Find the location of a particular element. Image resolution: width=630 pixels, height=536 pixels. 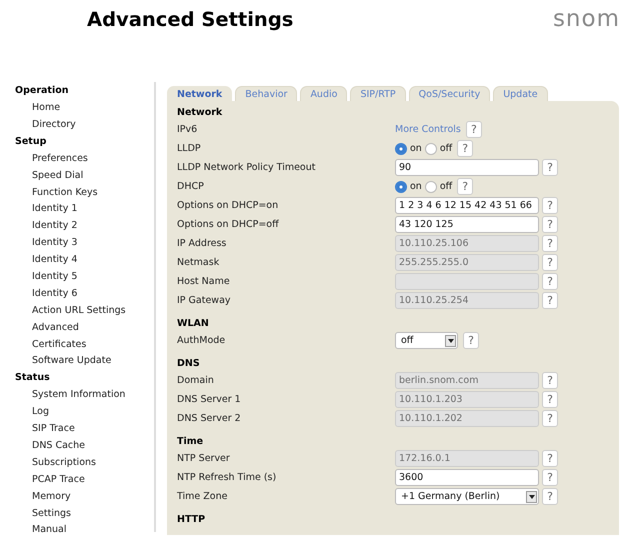

field-label: IPv6 is located at coordinates (187, 129).